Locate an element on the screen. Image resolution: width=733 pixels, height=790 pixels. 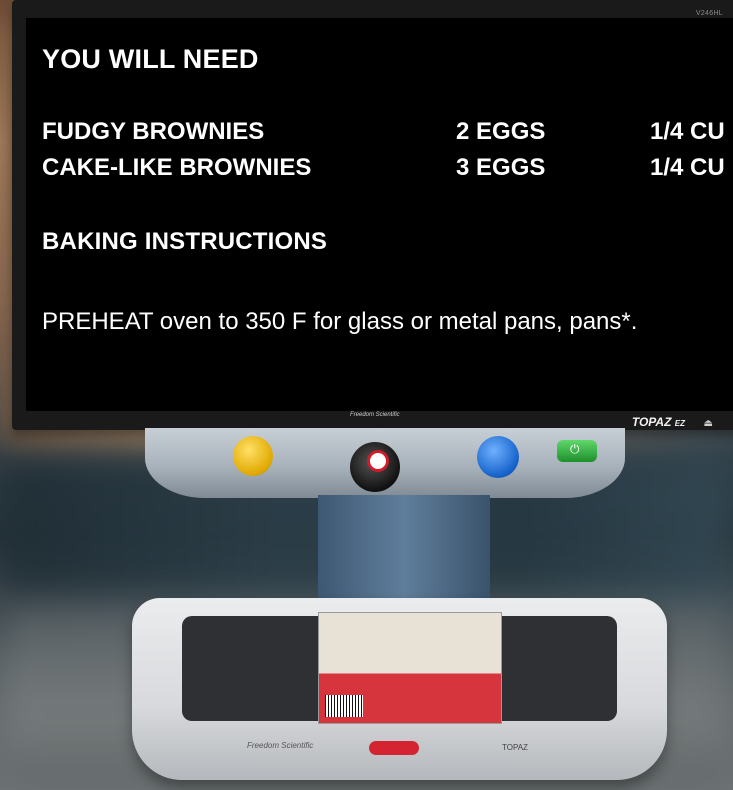
control-panel: ⏻ is located at coordinates (385, 463).